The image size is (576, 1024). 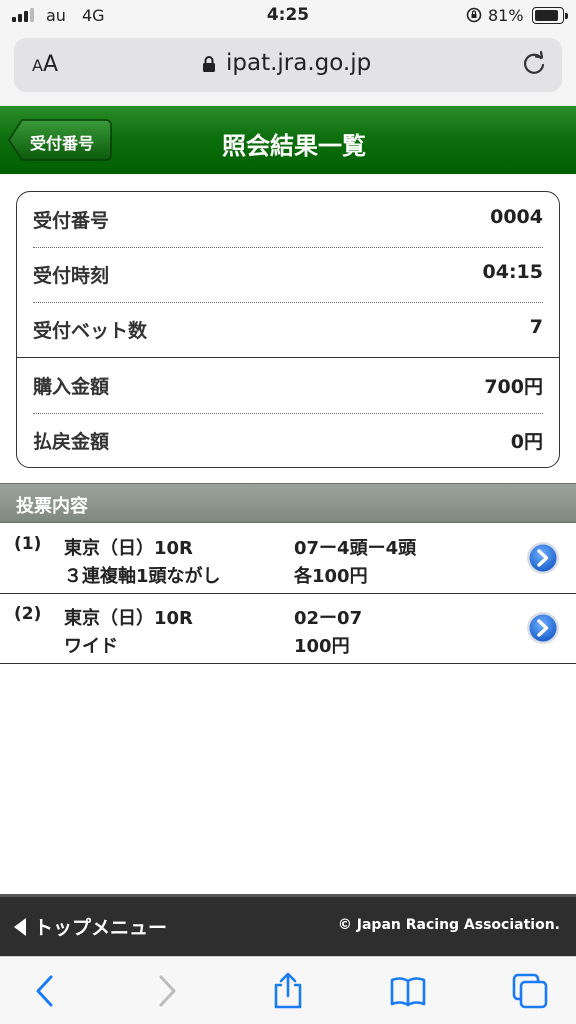 What do you see at coordinates (288, 925) in the screenshot?
I see `page-footer: トップメニュー © Japan Racing Association.` at bounding box center [288, 925].